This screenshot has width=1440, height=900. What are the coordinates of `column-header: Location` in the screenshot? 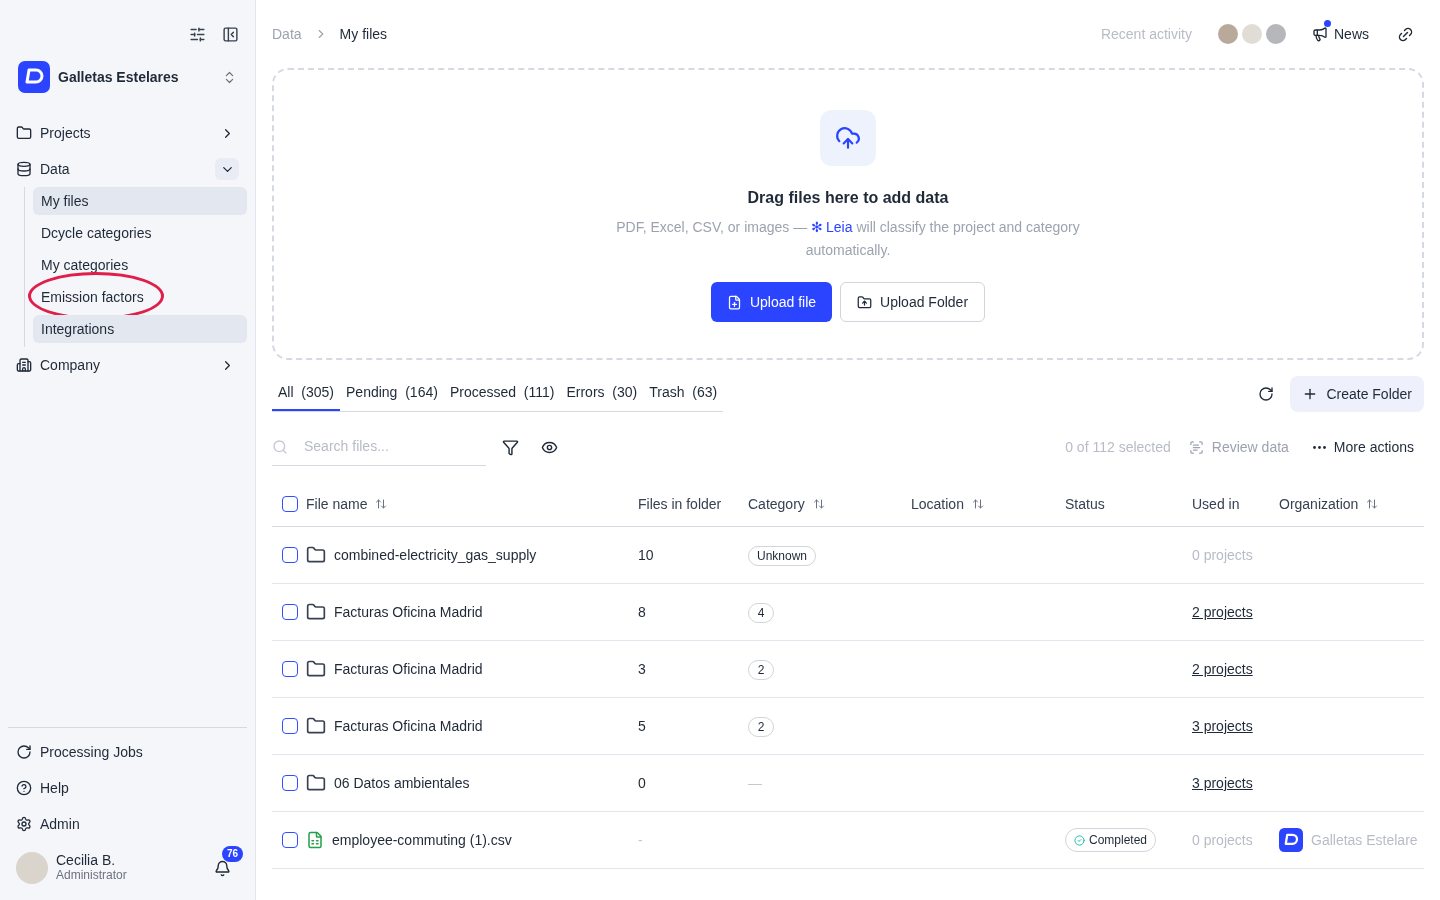 It's located at (937, 504).